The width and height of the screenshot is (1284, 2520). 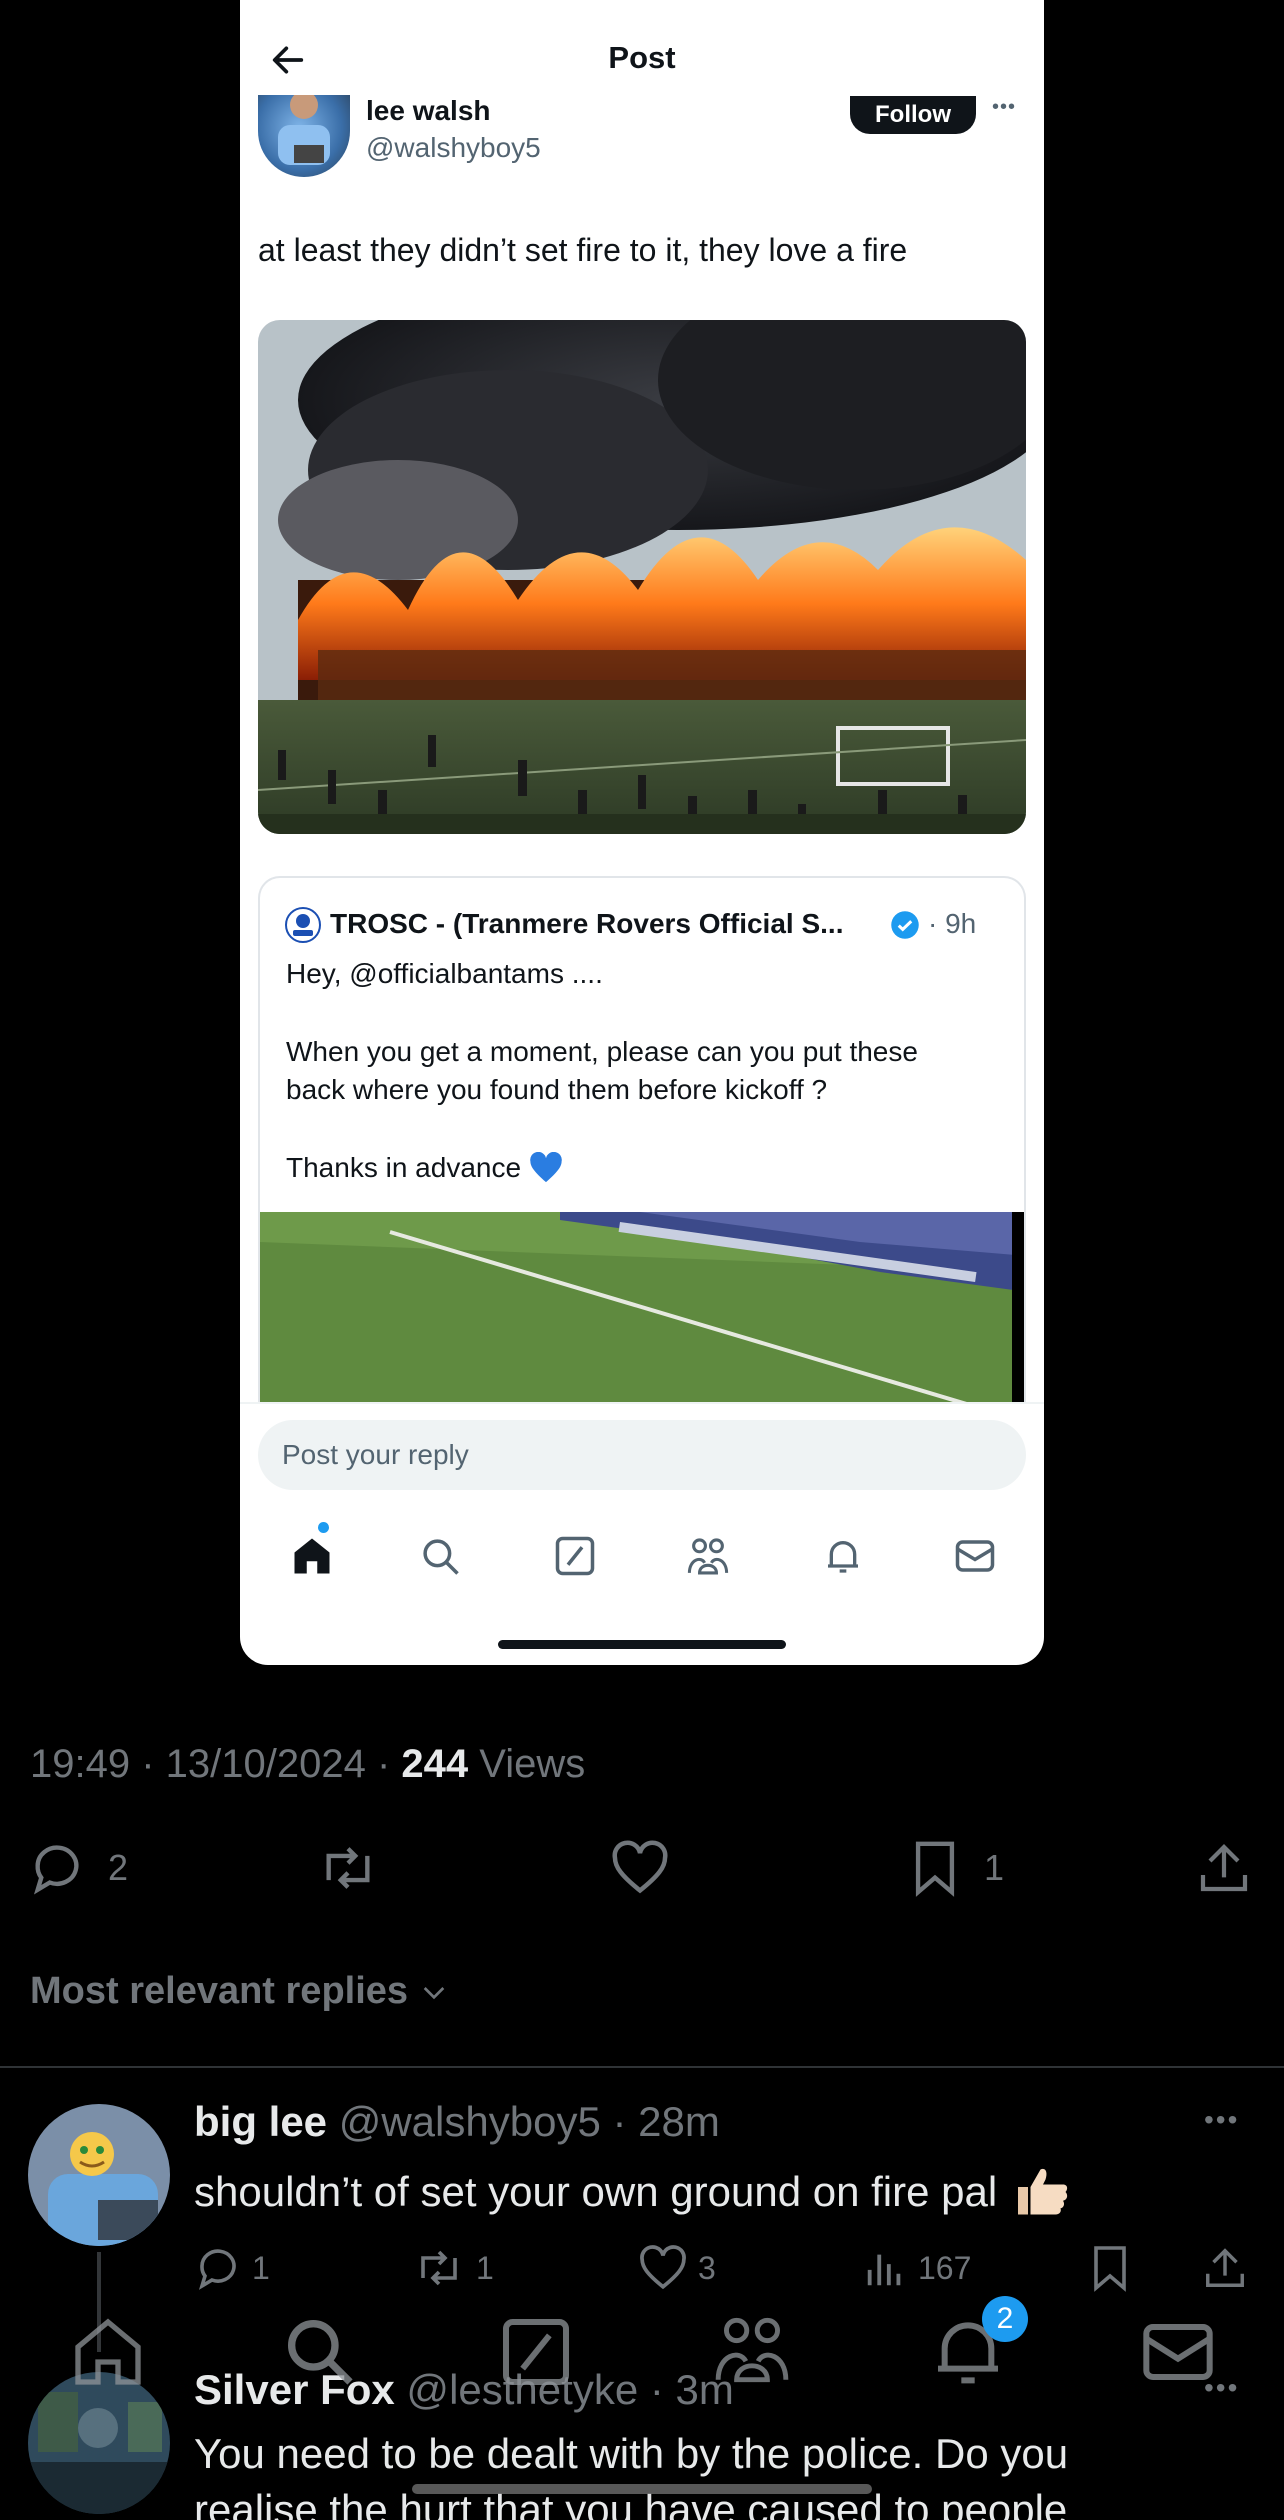 I want to click on nav-communities, so click(x=752, y=2352).